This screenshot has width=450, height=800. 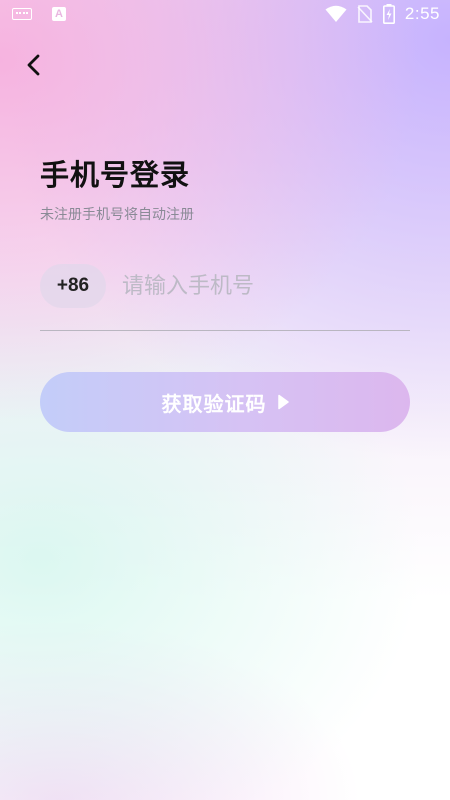 What do you see at coordinates (283, 402) in the screenshot?
I see `triangle-right-icon` at bounding box center [283, 402].